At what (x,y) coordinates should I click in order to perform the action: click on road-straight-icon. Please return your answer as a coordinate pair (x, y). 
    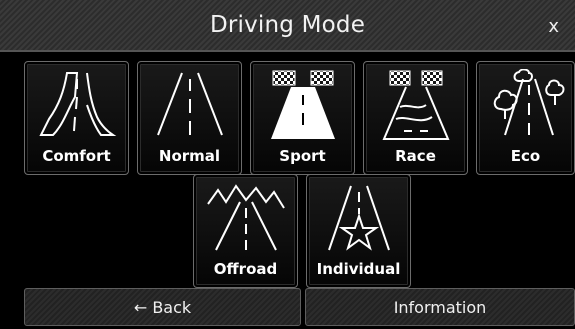
    Looking at the image, I should click on (190, 104).